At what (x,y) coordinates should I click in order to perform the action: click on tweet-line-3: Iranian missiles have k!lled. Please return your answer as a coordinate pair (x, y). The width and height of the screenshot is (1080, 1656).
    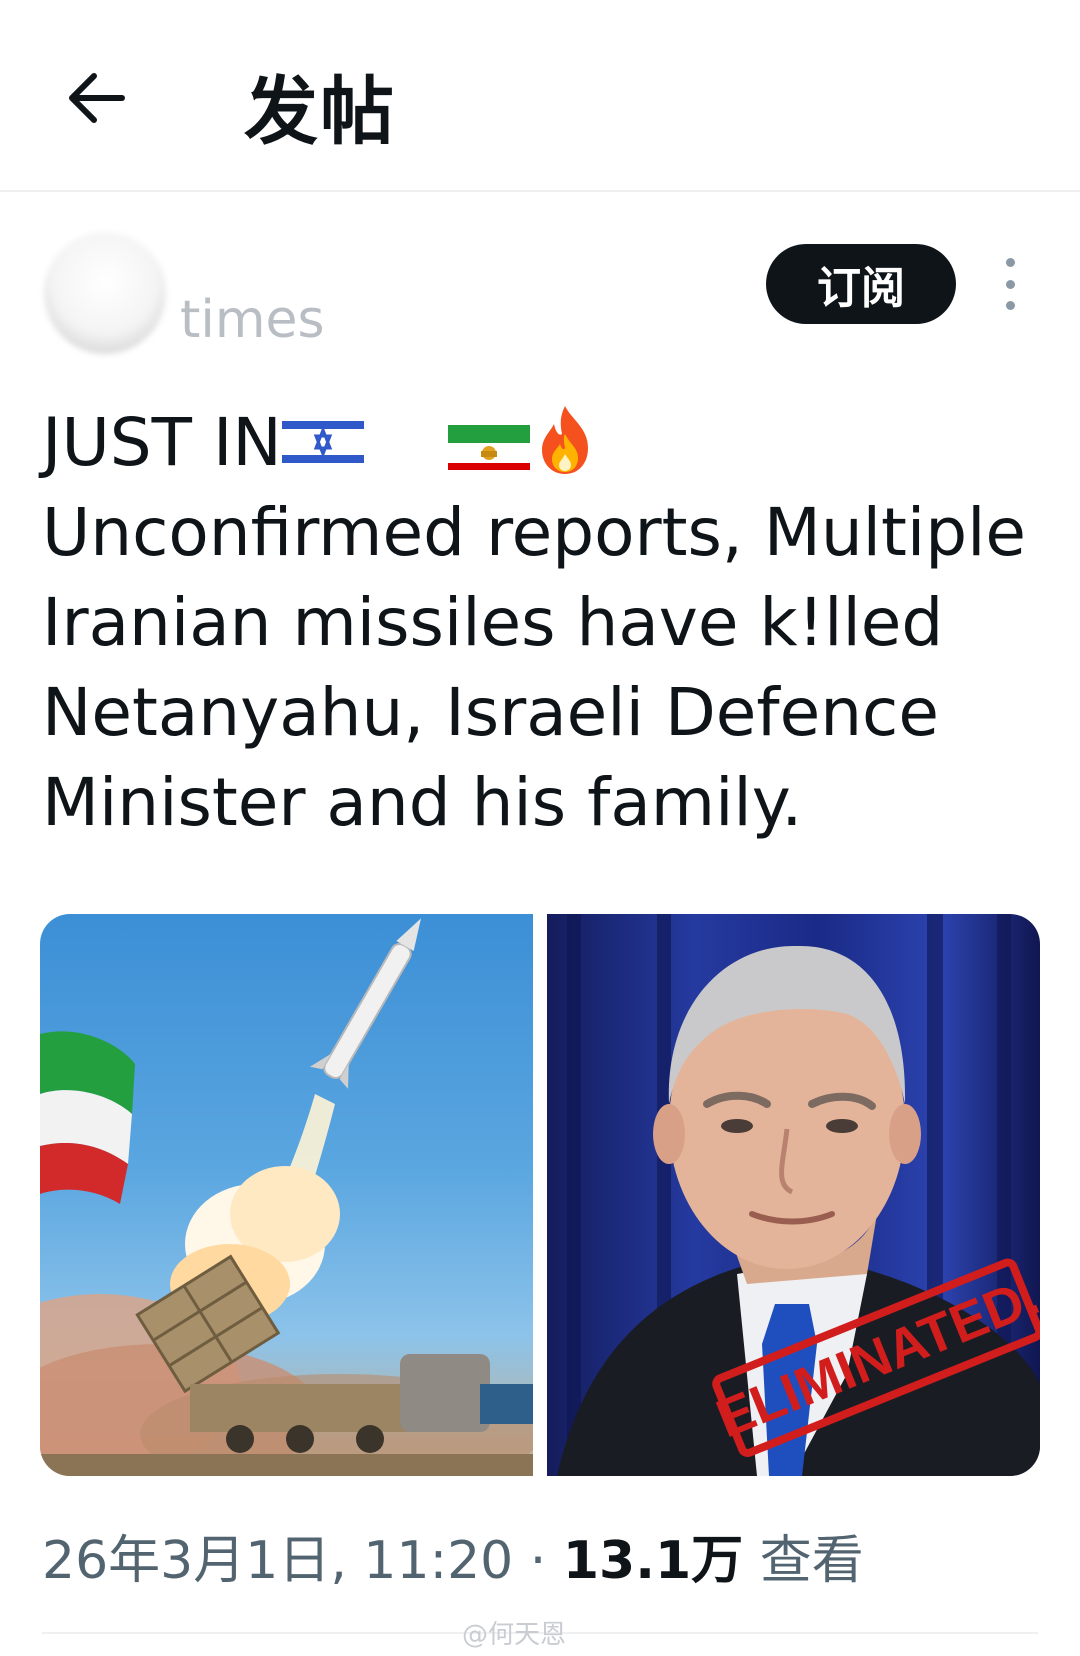
    Looking at the image, I should click on (493, 622).